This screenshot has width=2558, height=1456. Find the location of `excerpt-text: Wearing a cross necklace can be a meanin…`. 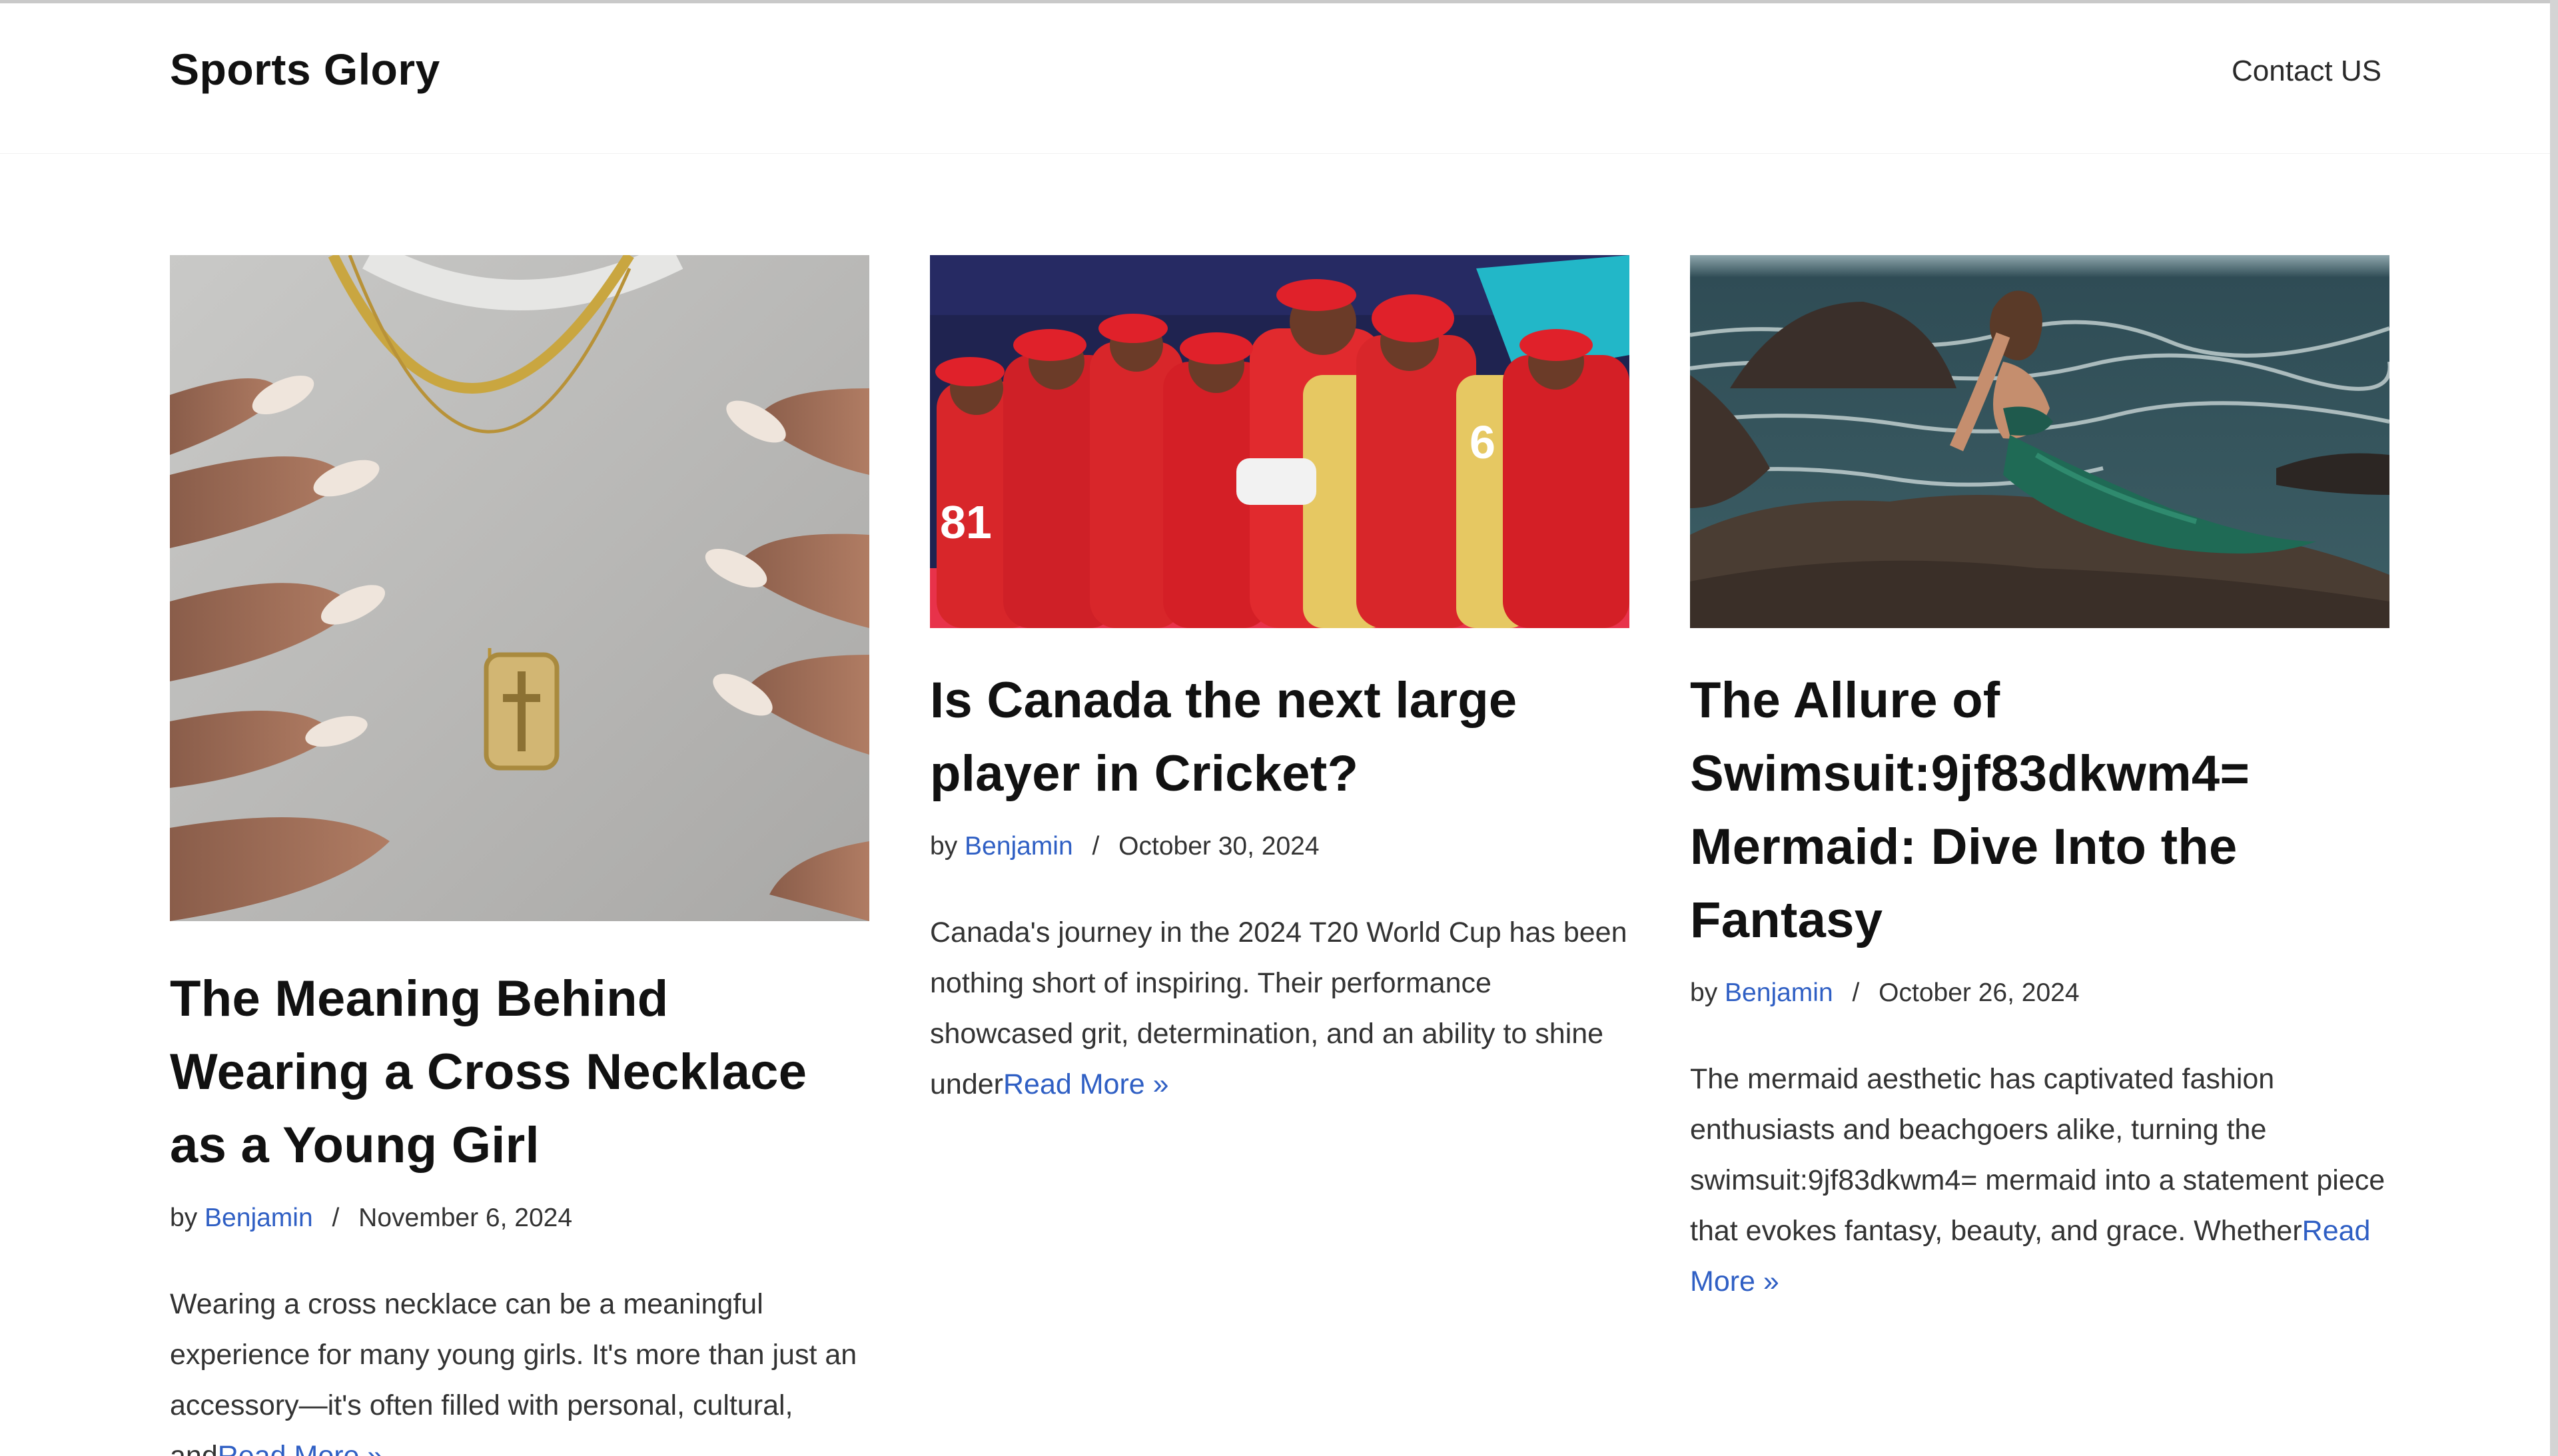

excerpt-text: Wearing a cross necklace can be a meanin… is located at coordinates (513, 1372).